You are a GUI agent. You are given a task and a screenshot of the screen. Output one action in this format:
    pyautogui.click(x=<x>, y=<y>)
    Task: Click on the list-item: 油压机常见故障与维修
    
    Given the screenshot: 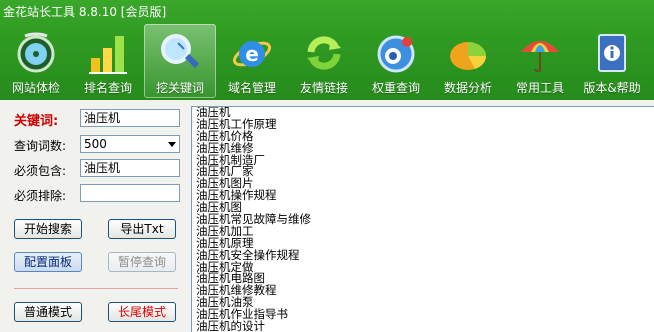 What is the action you would take?
    pyautogui.click(x=423, y=219)
    